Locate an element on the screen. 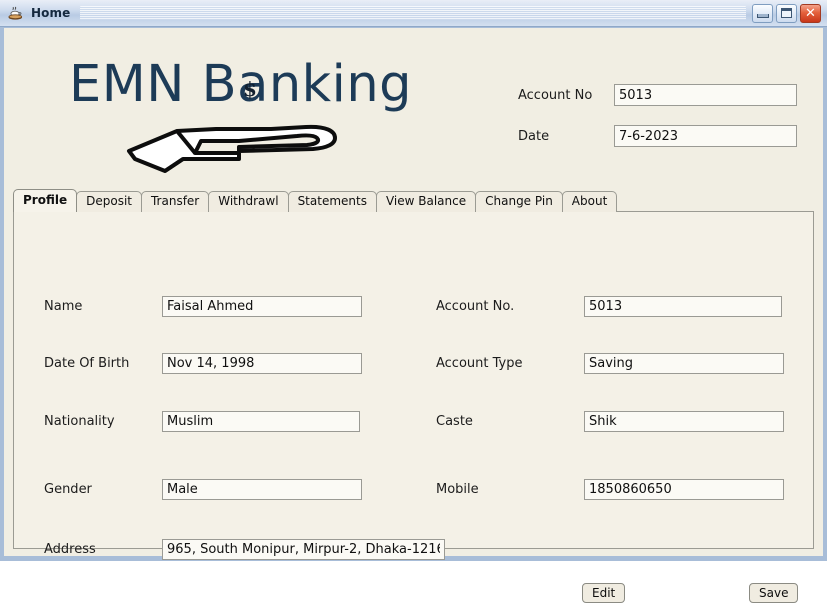 This screenshot has height=603, width=827. window-controls: ✕ is located at coordinates (789, 13).